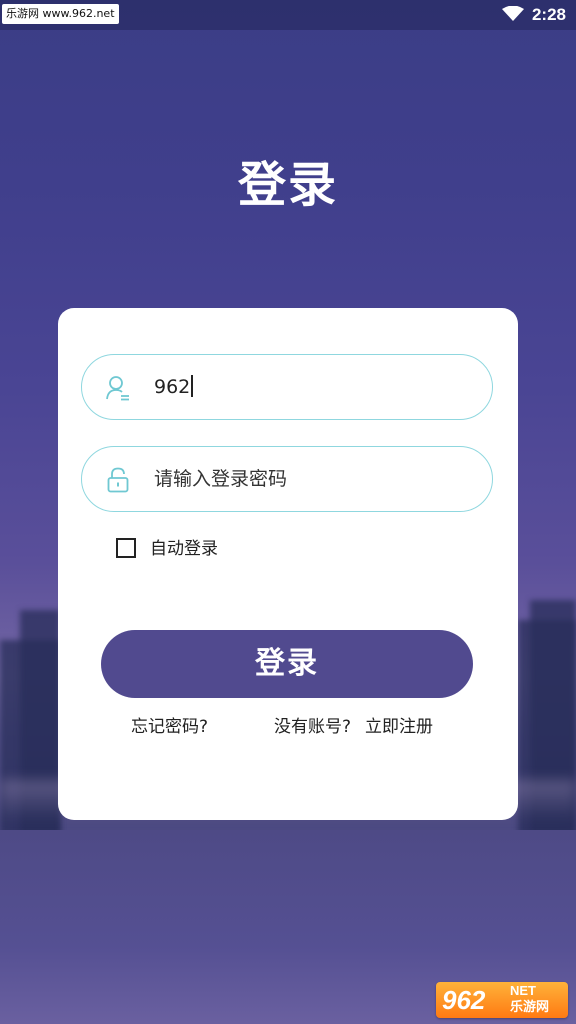  I want to click on lock-icon, so click(118, 480).